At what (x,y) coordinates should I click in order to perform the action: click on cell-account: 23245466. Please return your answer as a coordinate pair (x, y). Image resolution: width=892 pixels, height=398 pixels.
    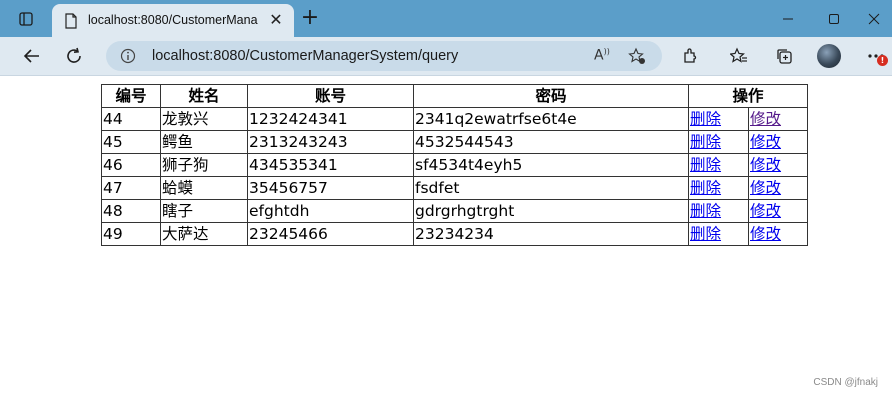
    Looking at the image, I should click on (330, 234).